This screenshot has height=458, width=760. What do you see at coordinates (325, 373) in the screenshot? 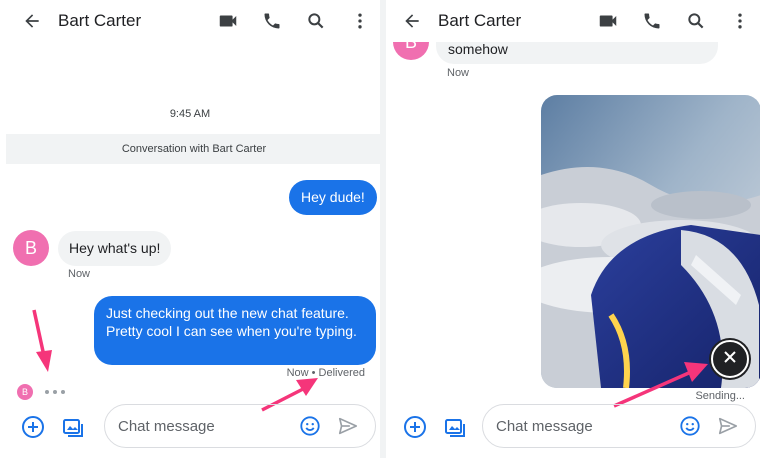
I see `message-status: Now • Delivered` at bounding box center [325, 373].